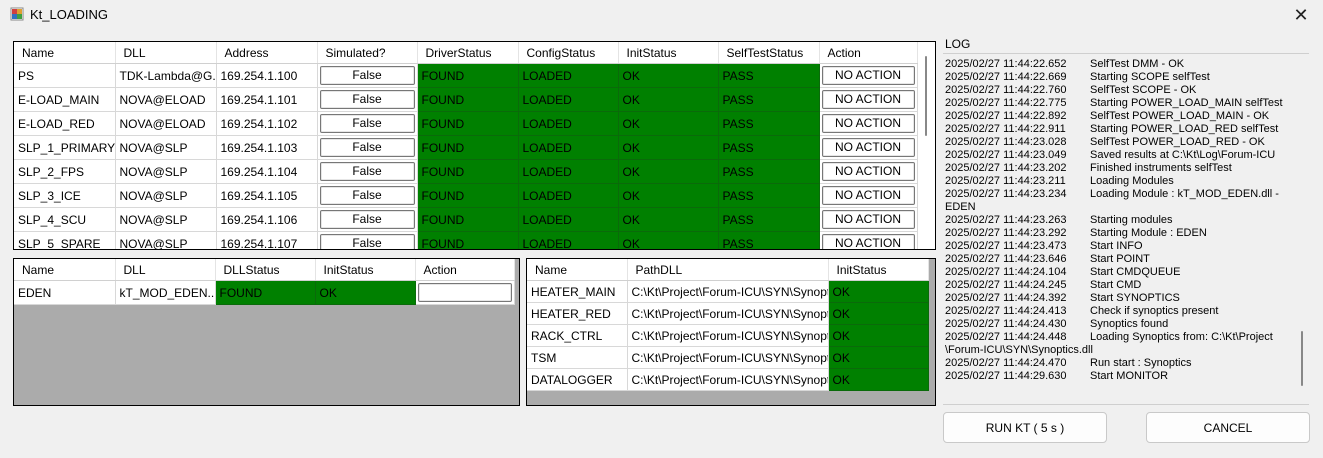 The image size is (1323, 458). What do you see at coordinates (926, 96) in the screenshot?
I see `instruments-scroll-thumb` at bounding box center [926, 96].